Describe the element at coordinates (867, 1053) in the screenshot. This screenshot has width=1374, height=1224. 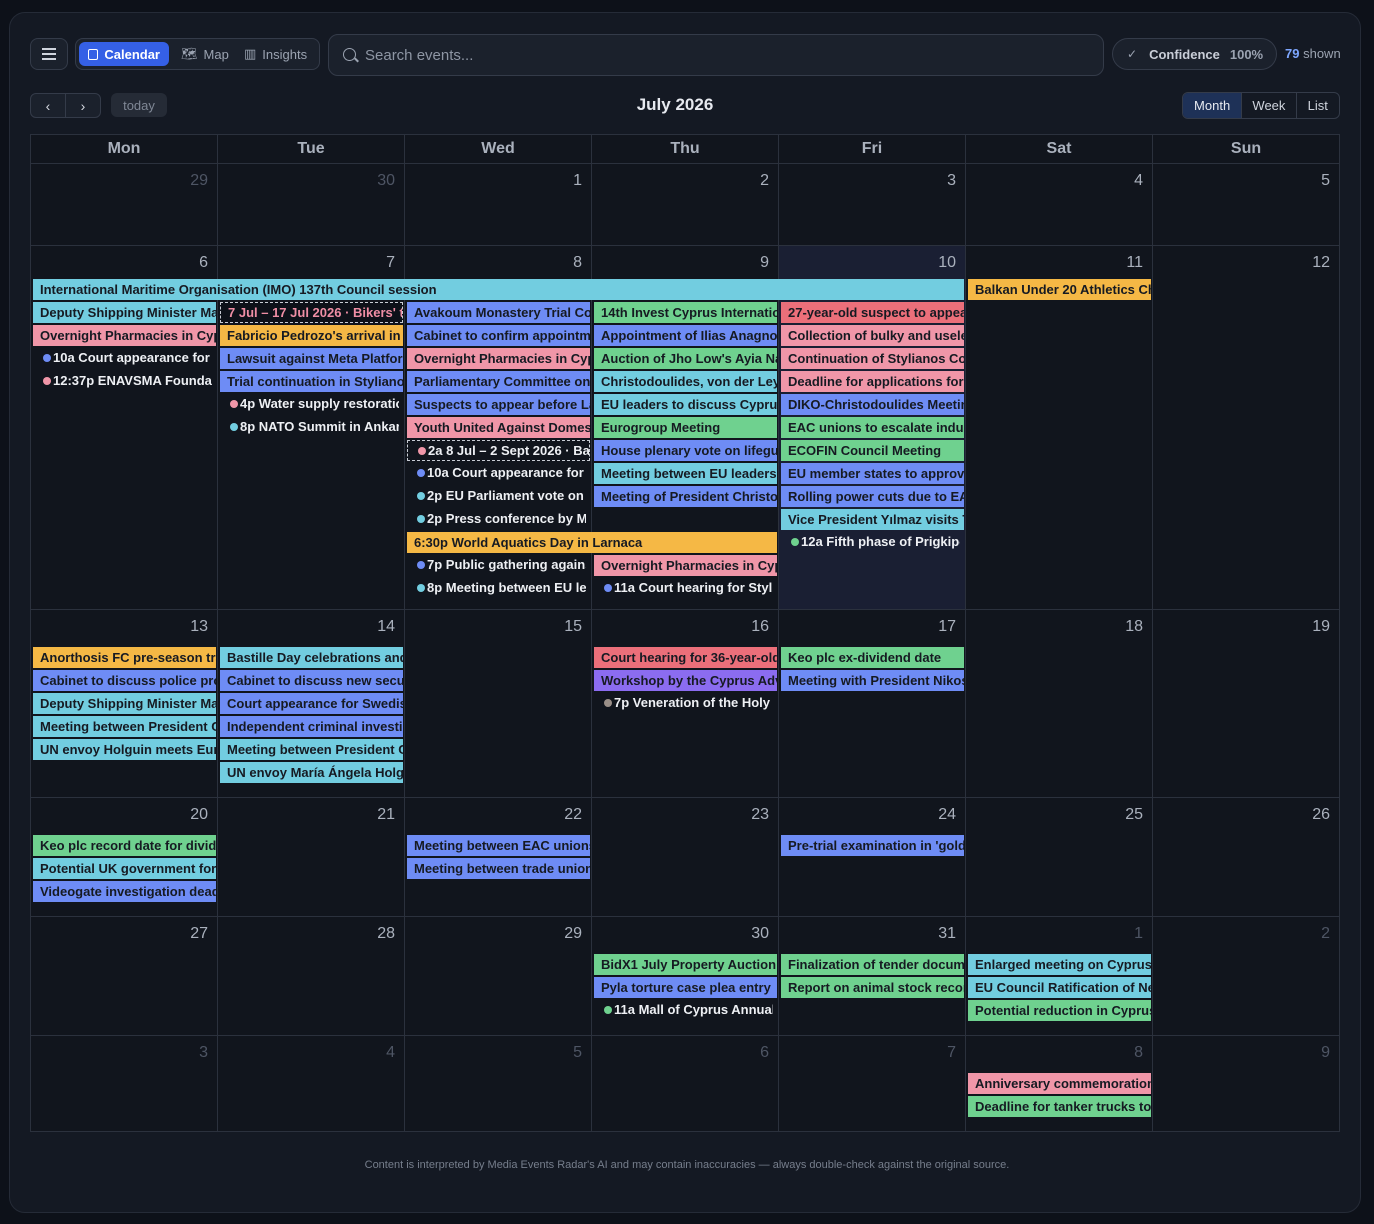
I see `day-number: 7` at that location.